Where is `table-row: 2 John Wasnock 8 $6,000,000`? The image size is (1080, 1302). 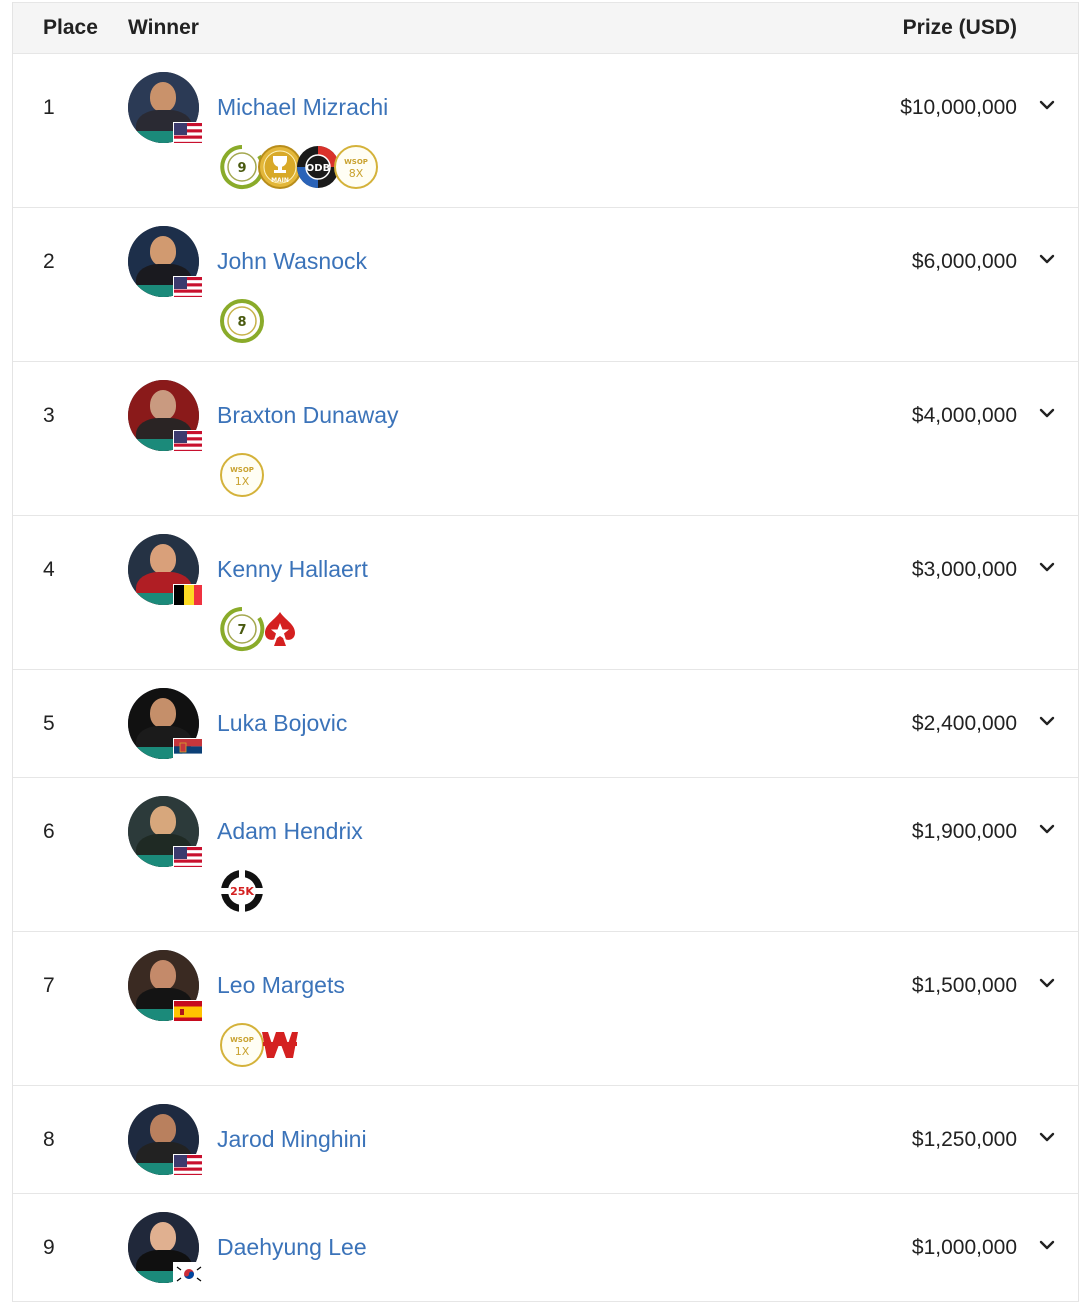
table-row: 2 John Wasnock 8 $6,000,000 is located at coordinates (545, 285).